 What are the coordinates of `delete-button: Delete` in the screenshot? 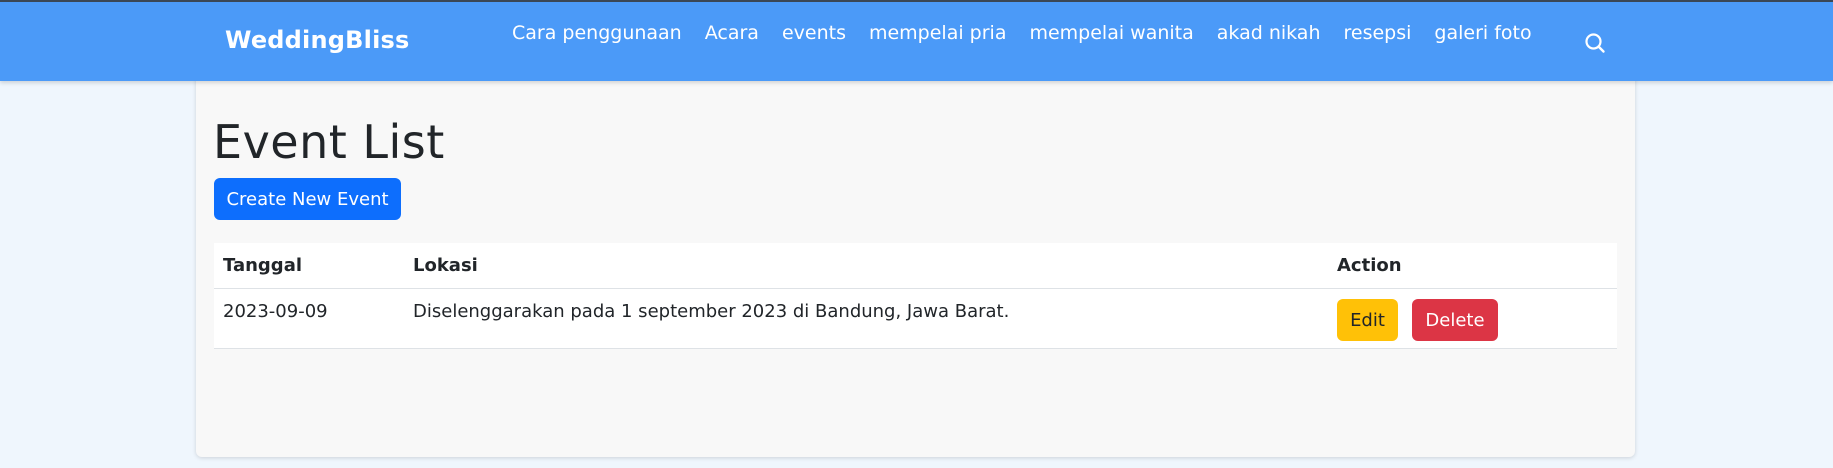 It's located at (1455, 320).